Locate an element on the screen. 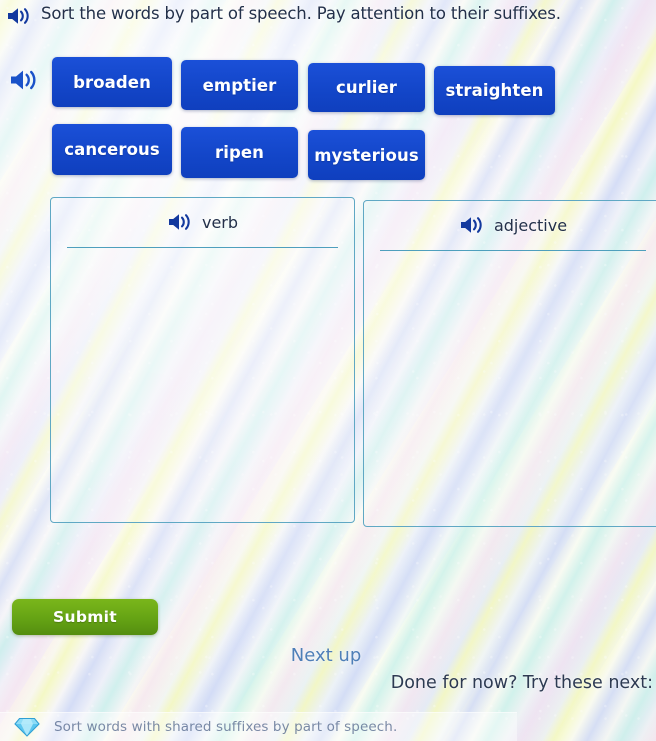 This screenshot has height=741, width=656. word-tile: curlier is located at coordinates (366, 87).